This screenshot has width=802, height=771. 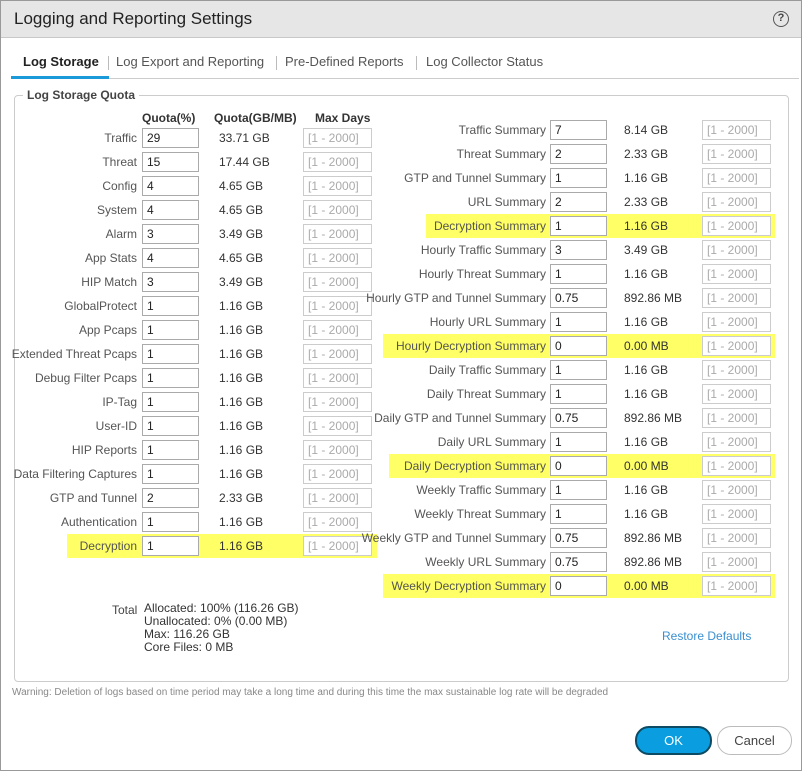 What do you see at coordinates (60, 66) in the screenshot?
I see `tab-log-storage: Log Storage` at bounding box center [60, 66].